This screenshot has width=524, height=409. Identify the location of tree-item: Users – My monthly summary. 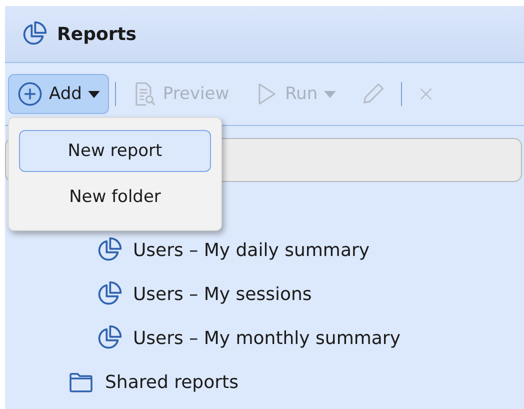
(266, 338).